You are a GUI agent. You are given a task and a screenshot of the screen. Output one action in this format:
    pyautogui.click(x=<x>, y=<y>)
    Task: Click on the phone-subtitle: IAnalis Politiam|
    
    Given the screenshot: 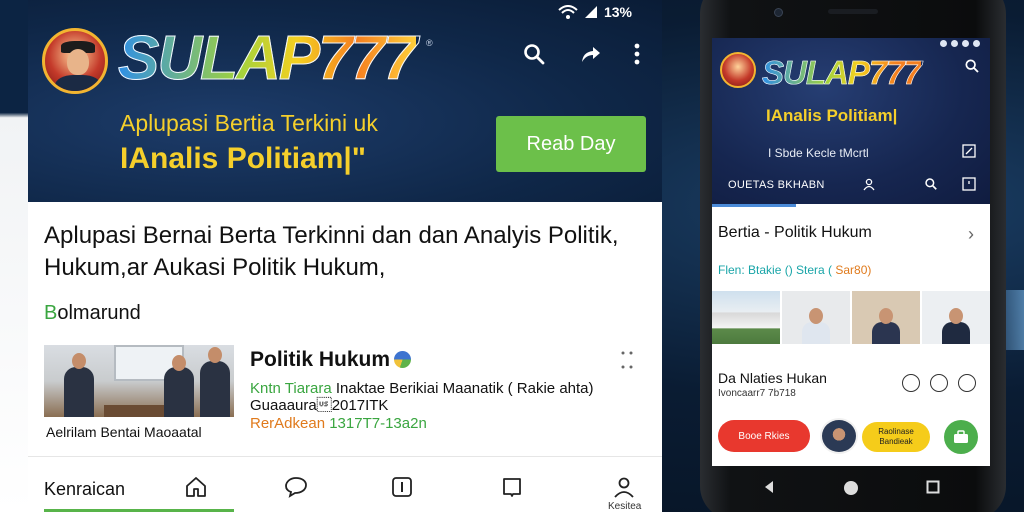 What is the action you would take?
    pyautogui.click(x=832, y=115)
    